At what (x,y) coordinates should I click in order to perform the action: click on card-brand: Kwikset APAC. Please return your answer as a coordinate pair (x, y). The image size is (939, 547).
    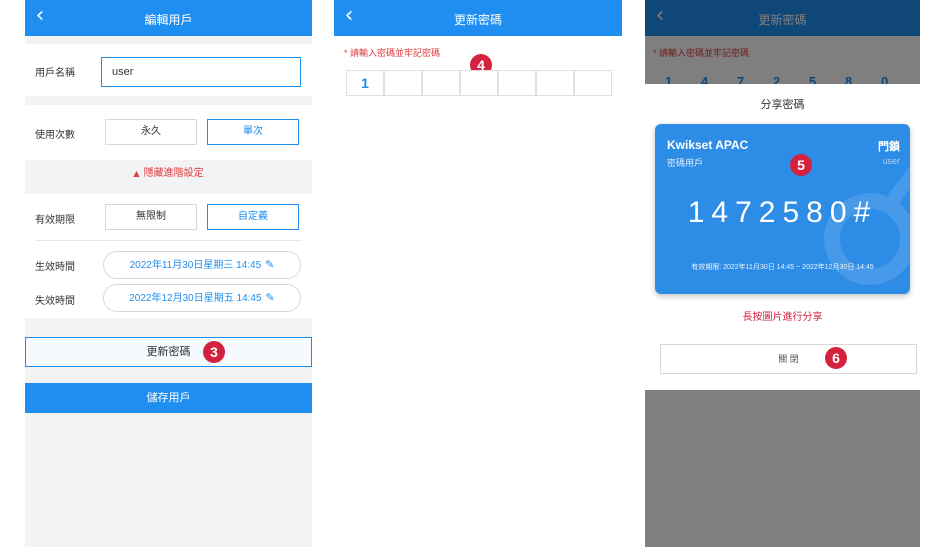
    Looking at the image, I should click on (708, 145).